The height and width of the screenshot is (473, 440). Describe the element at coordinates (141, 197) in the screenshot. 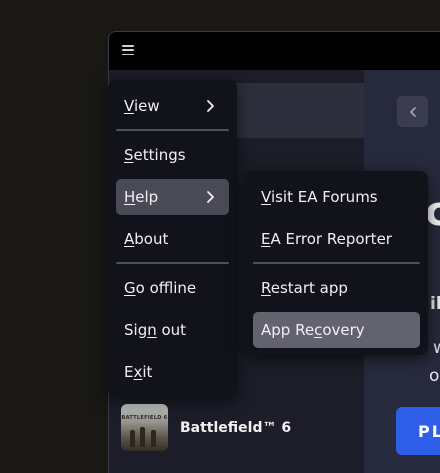

I see `menu-item-label: Help` at that location.